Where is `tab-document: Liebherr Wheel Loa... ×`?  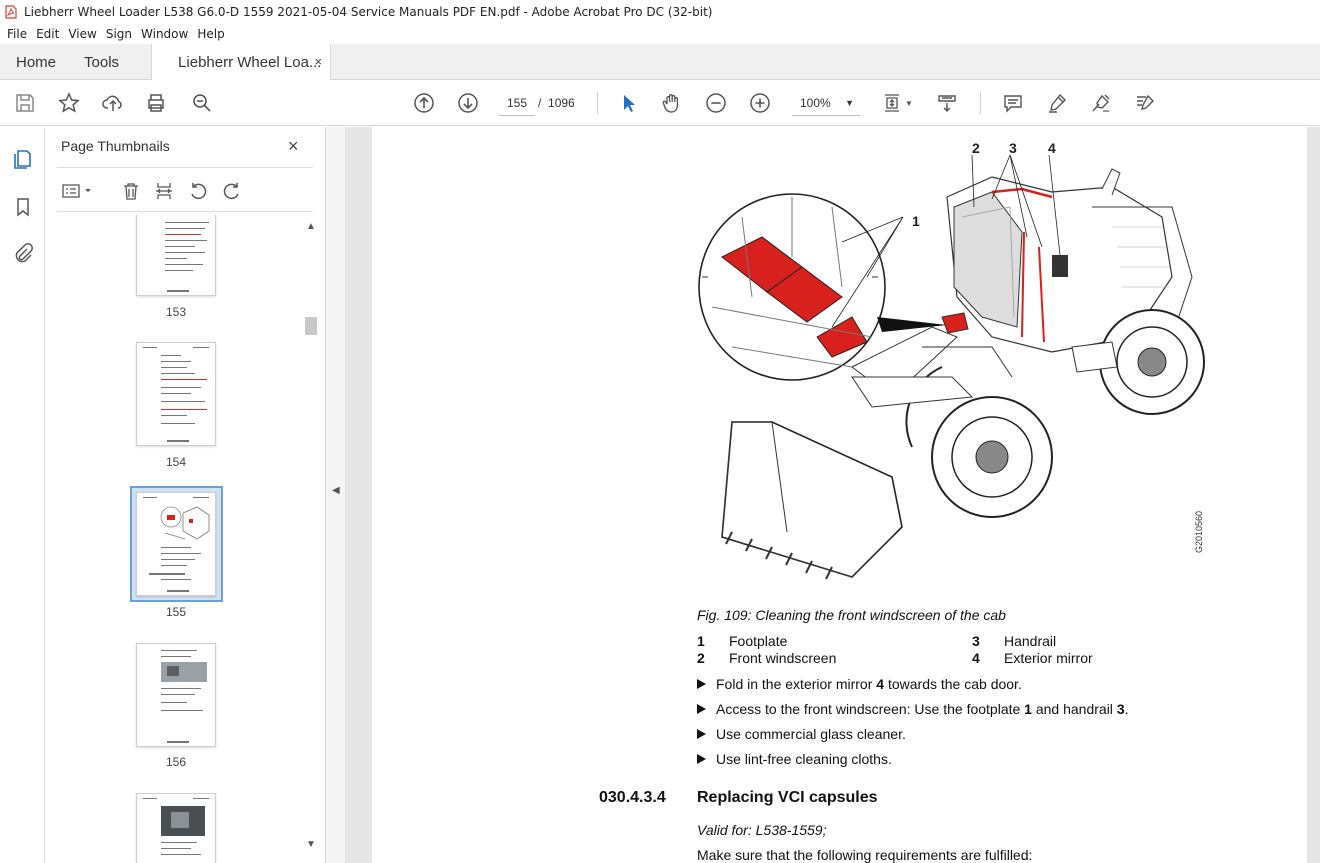
tab-document: Liebherr Wheel Loa... × is located at coordinates (241, 62).